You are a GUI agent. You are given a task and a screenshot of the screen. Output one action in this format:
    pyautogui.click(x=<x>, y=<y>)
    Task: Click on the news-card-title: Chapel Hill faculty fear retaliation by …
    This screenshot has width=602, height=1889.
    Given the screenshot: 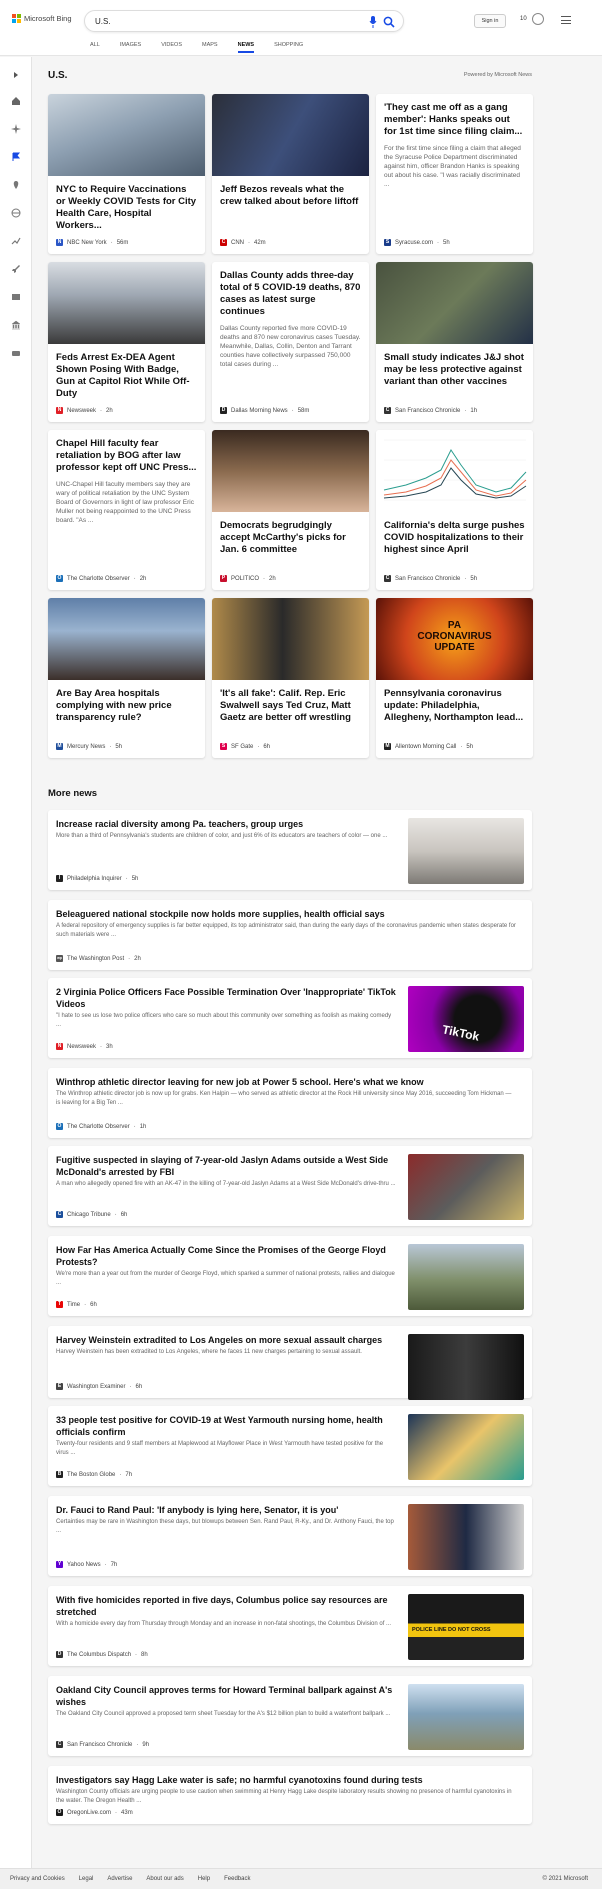 What is the action you would take?
    pyautogui.click(x=126, y=452)
    